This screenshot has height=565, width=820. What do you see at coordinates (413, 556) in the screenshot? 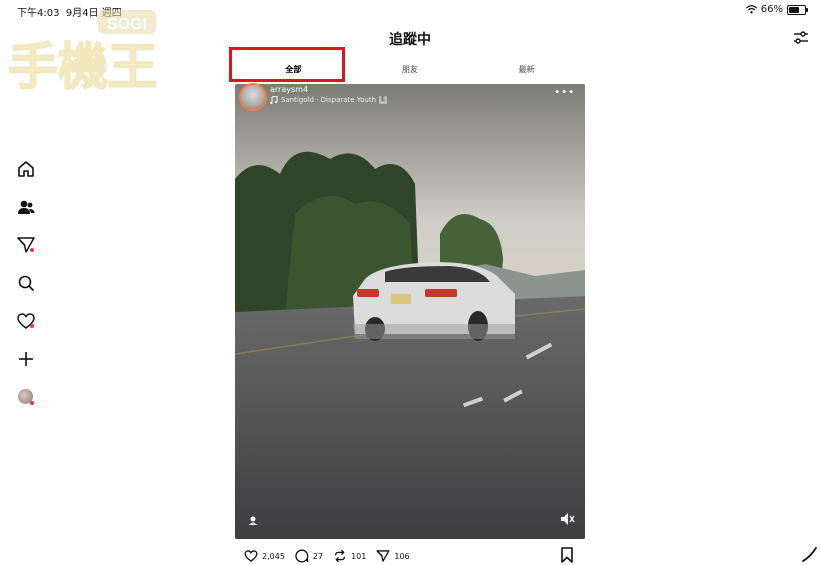
I see `post-actions: 2,045 27 101 106` at bounding box center [413, 556].